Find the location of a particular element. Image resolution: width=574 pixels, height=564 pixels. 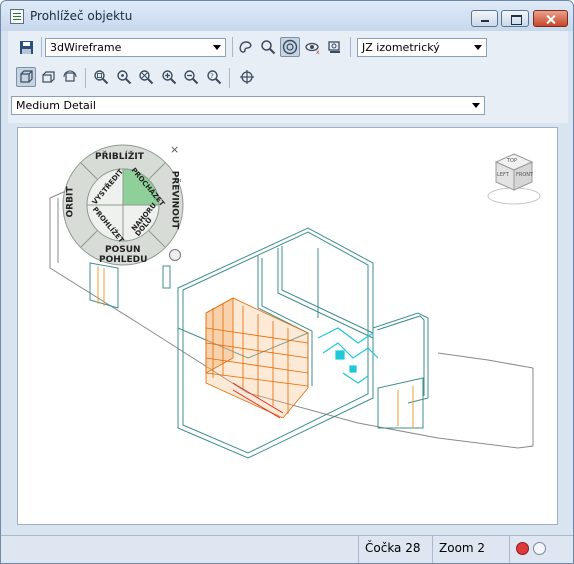

visual-style-icon is located at coordinates (246, 47).